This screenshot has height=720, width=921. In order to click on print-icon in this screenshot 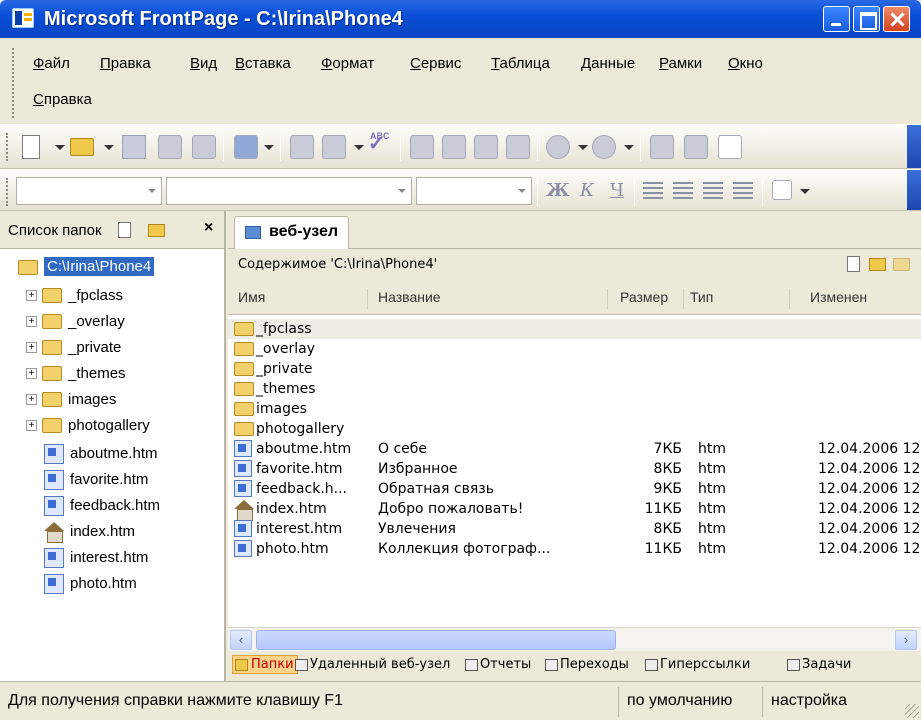, I will do `click(302, 147)`.